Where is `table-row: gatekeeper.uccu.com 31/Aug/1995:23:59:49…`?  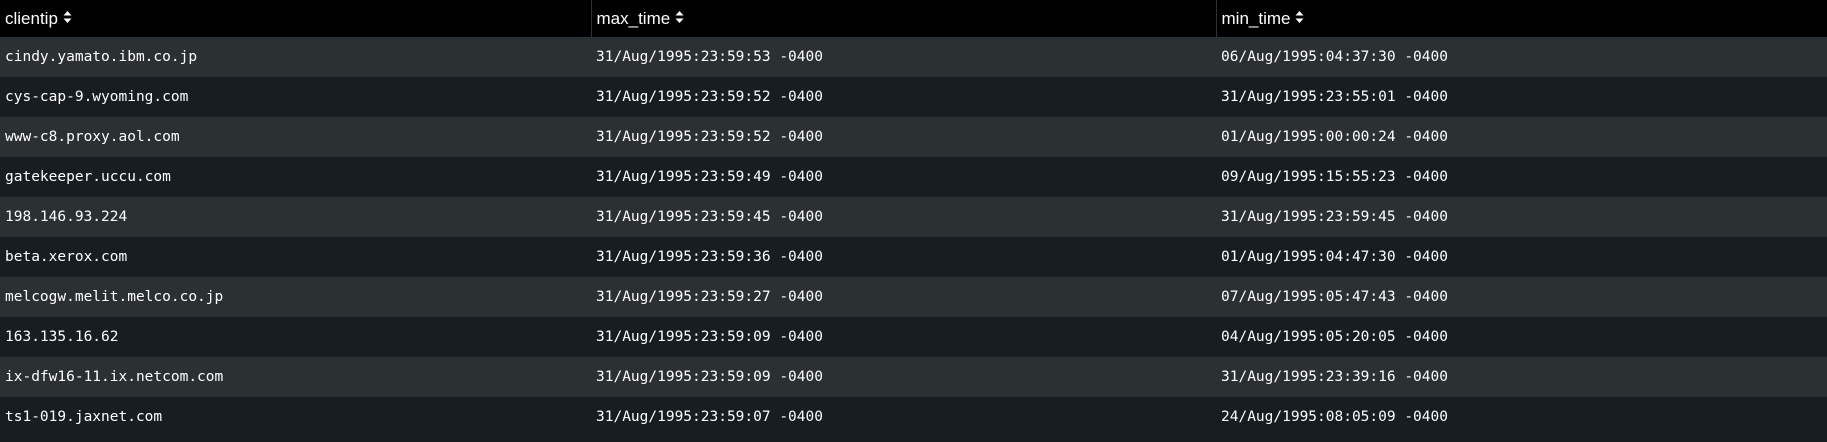 table-row: gatekeeper.uccu.com 31/Aug/1995:23:59:49… is located at coordinates (913, 177).